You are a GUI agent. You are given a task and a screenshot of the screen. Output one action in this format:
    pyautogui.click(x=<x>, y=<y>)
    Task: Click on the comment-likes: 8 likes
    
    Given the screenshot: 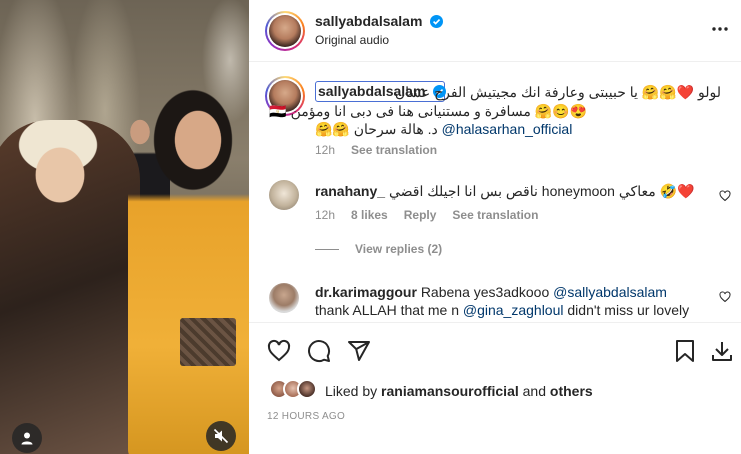 What is the action you would take?
    pyautogui.click(x=369, y=215)
    